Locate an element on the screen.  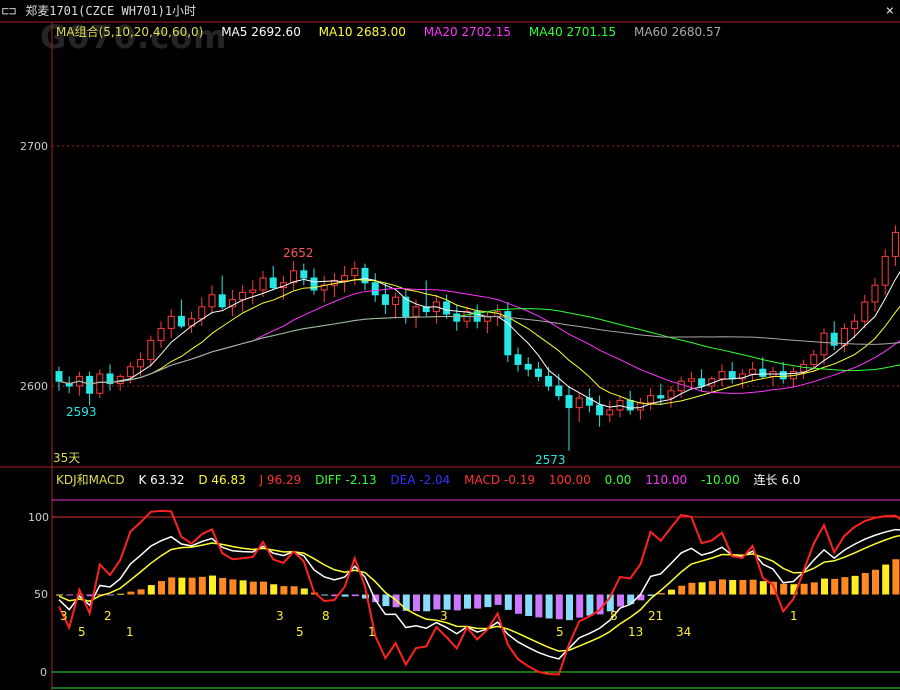
count-label: 13 is located at coordinates (635, 632).